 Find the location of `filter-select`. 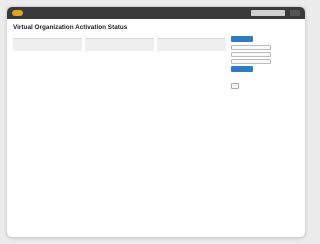

filter-select is located at coordinates (251, 47).